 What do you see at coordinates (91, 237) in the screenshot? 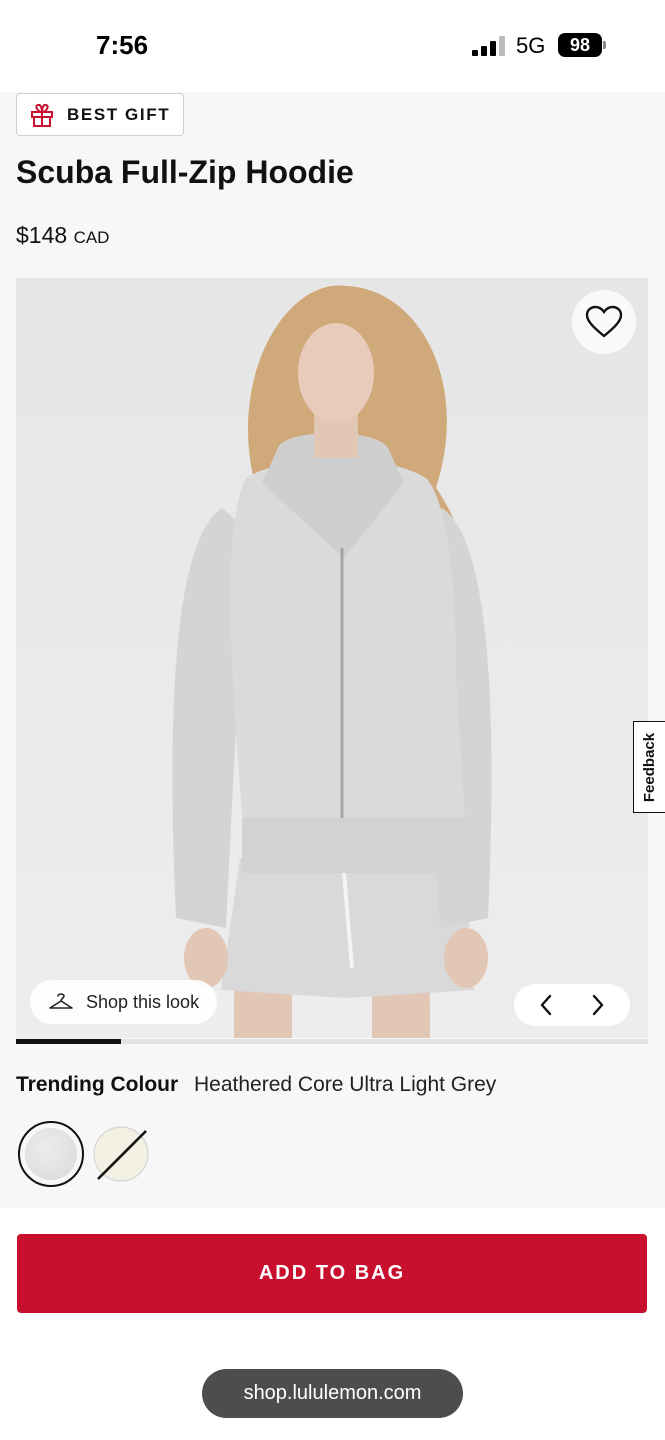
I see `price-currency: CAD` at bounding box center [91, 237].